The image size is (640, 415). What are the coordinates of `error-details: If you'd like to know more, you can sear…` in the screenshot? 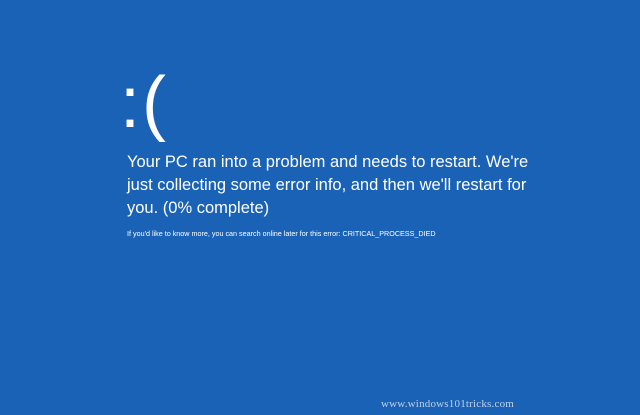 It's located at (281, 233).